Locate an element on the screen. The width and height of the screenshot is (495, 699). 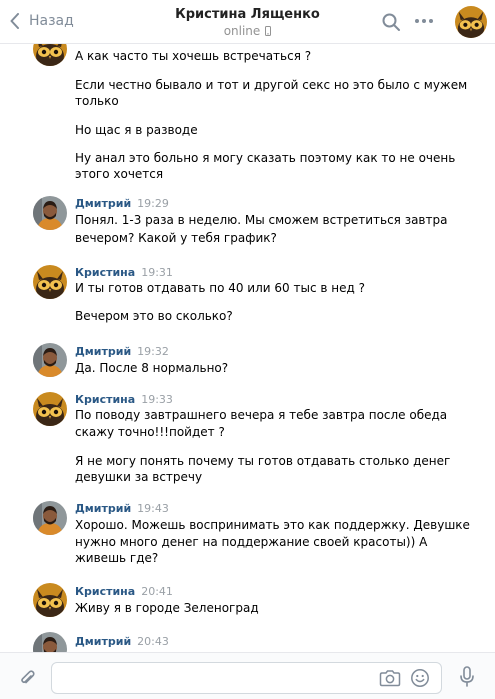
message-meta: Кристина 19:33 is located at coordinates (124, 400).